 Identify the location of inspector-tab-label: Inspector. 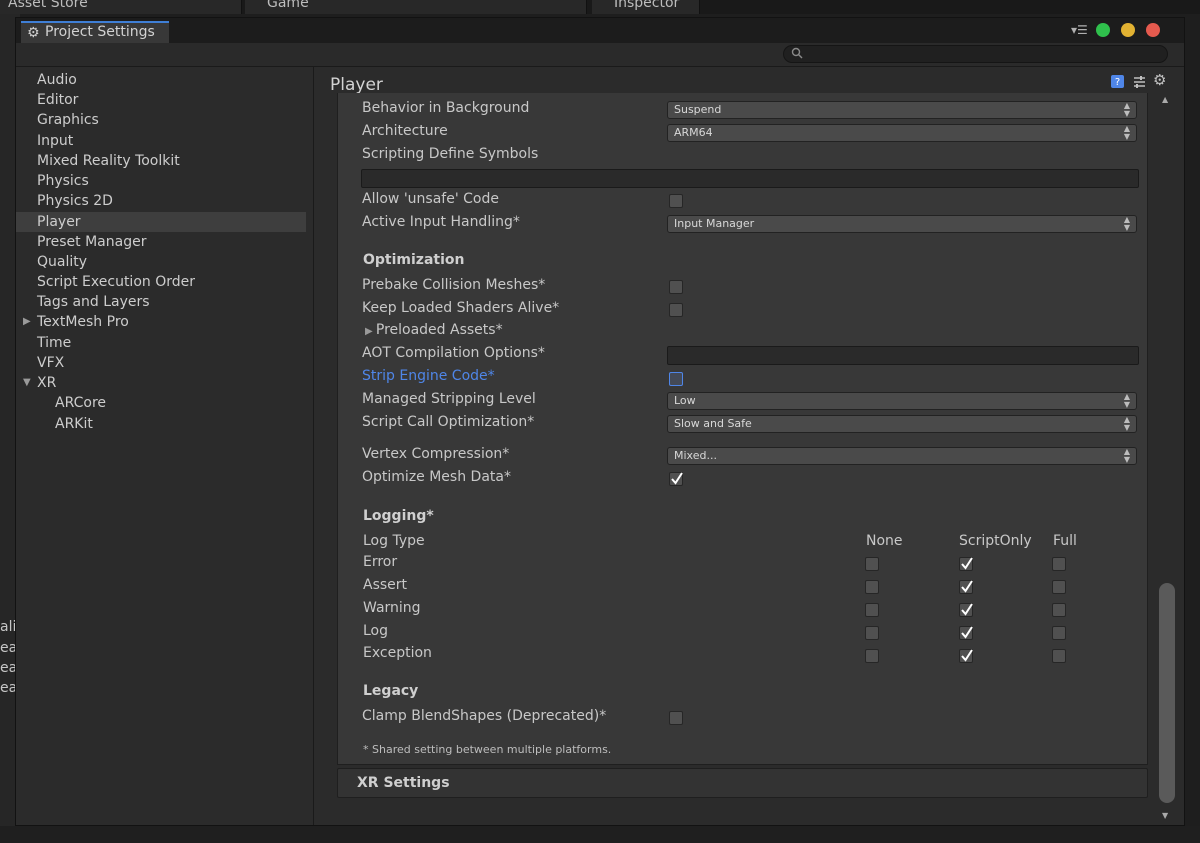
(647, 5).